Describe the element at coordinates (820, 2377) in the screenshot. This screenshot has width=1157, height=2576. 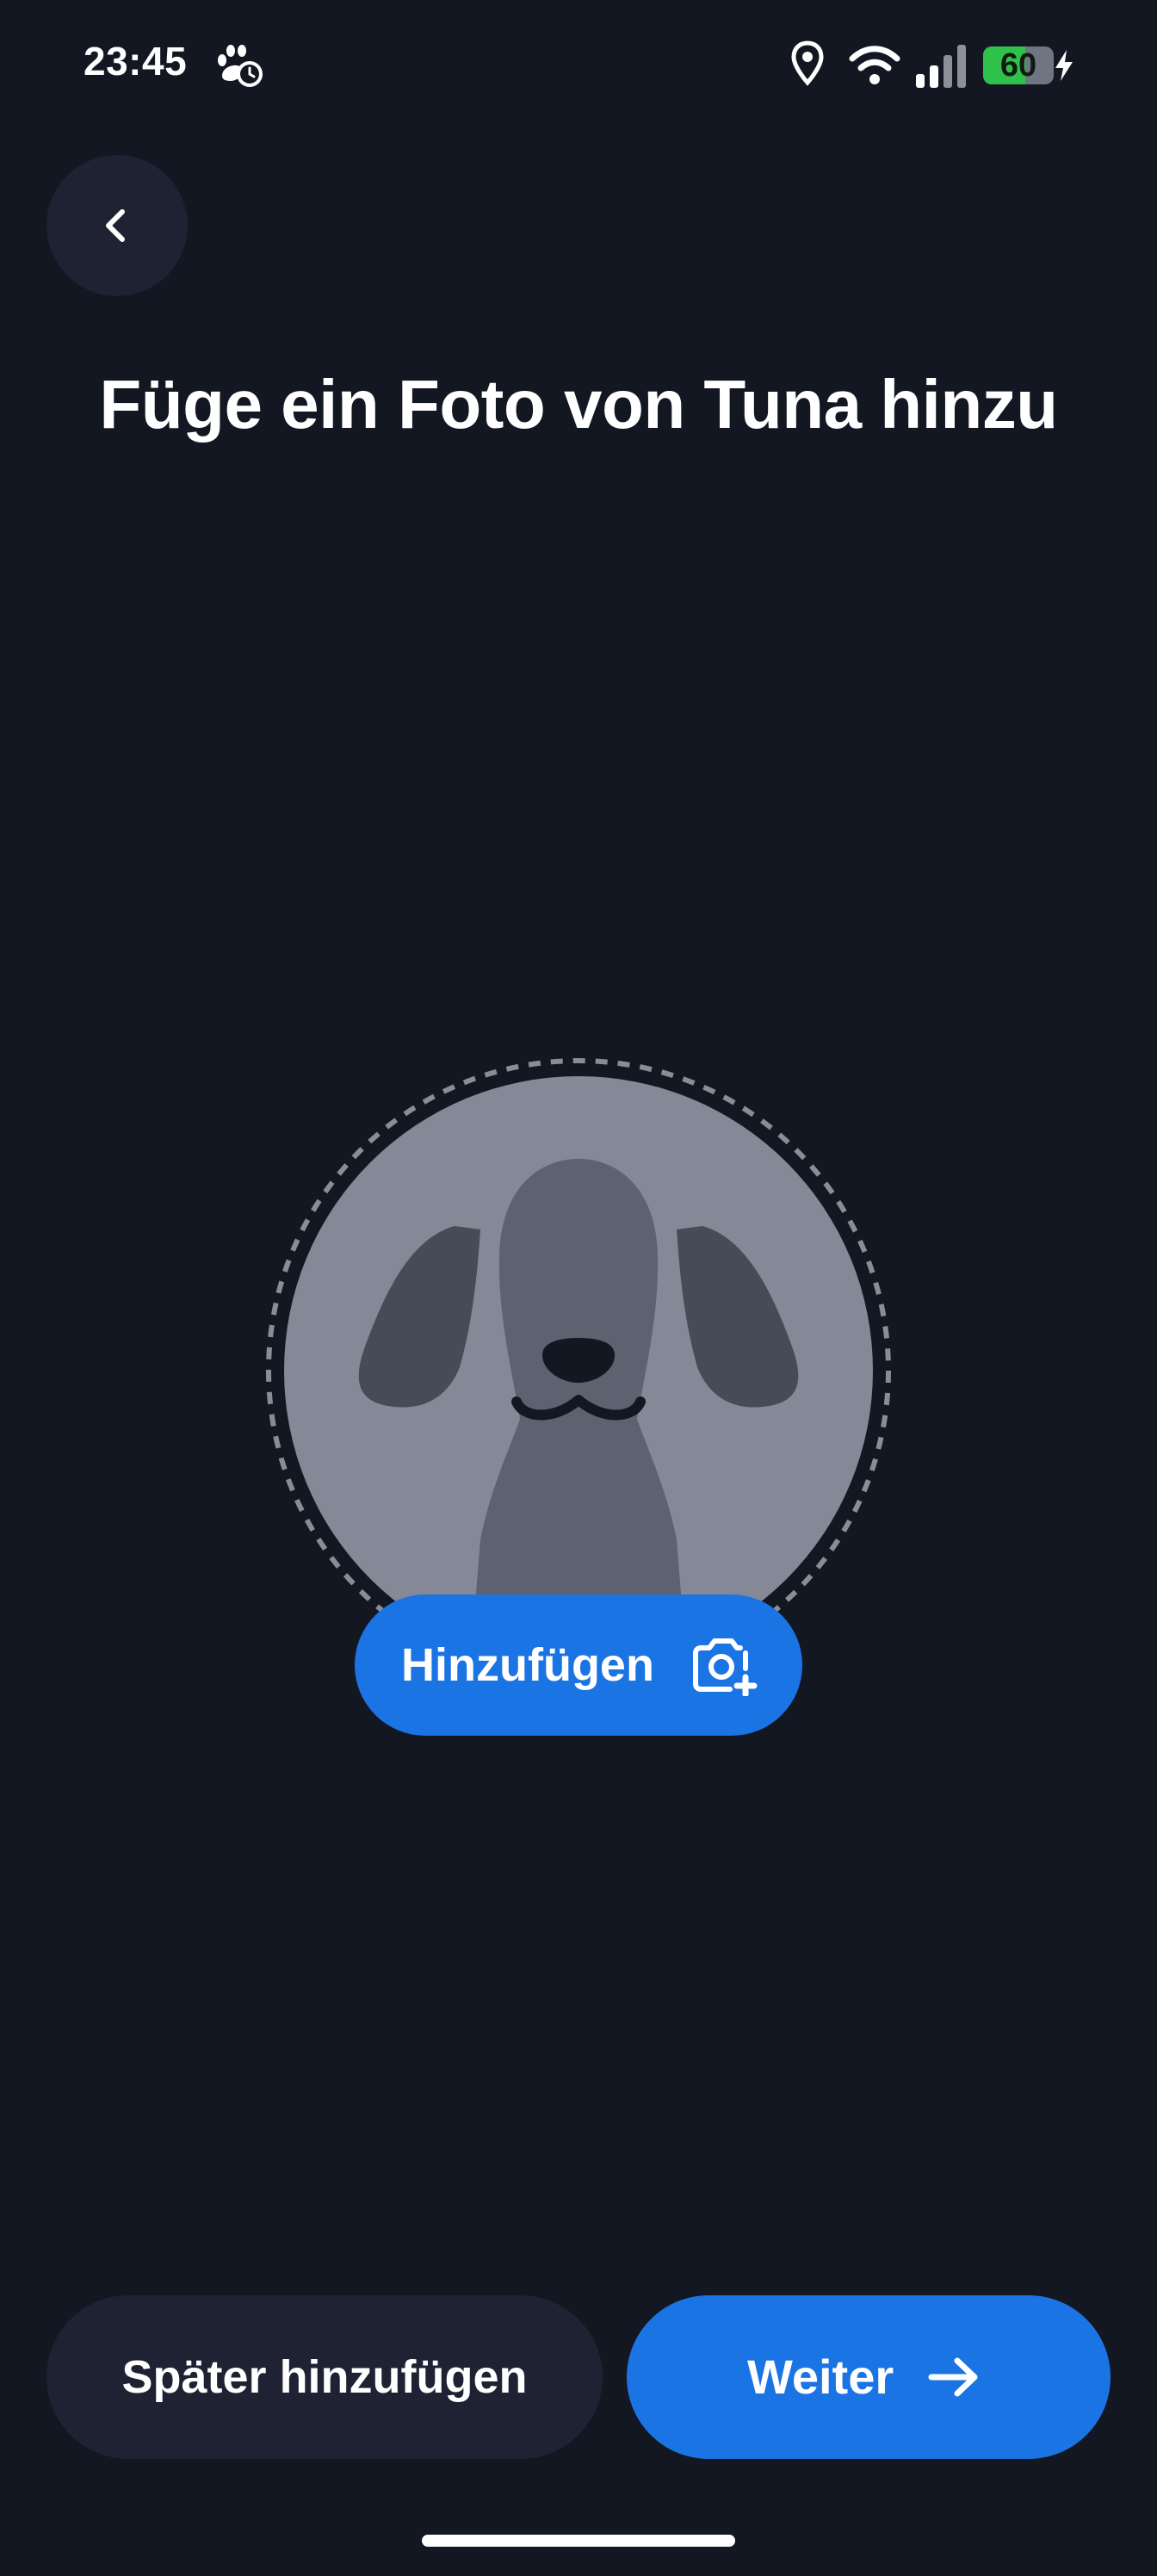
I see `next-label: Weiter` at that location.